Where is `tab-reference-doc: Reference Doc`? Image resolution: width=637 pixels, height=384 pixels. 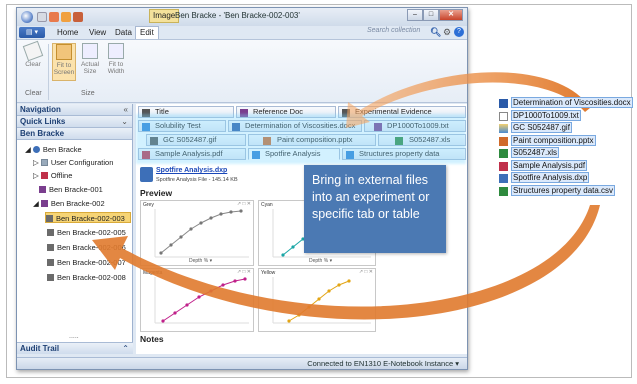 tab-reference-doc: Reference Doc is located at coordinates (286, 112).